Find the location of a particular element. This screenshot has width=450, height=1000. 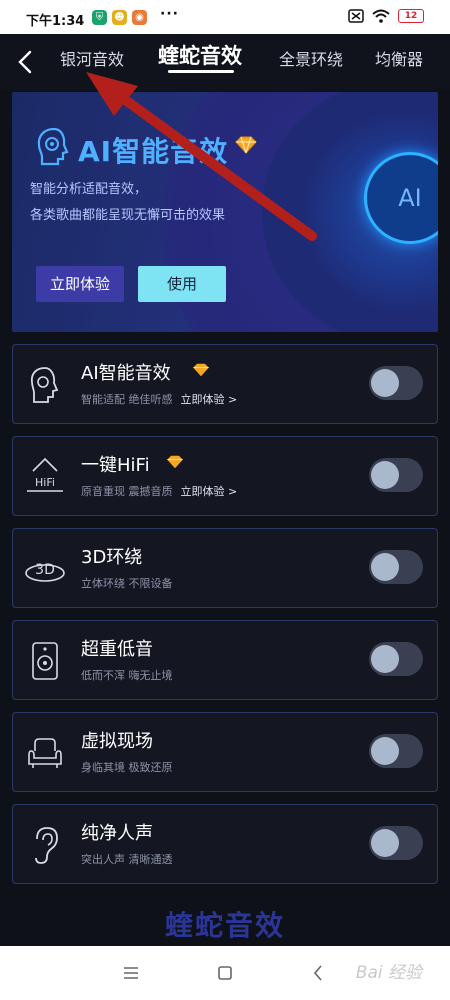

app-notification-icon: ◉ is located at coordinates (139, 17).